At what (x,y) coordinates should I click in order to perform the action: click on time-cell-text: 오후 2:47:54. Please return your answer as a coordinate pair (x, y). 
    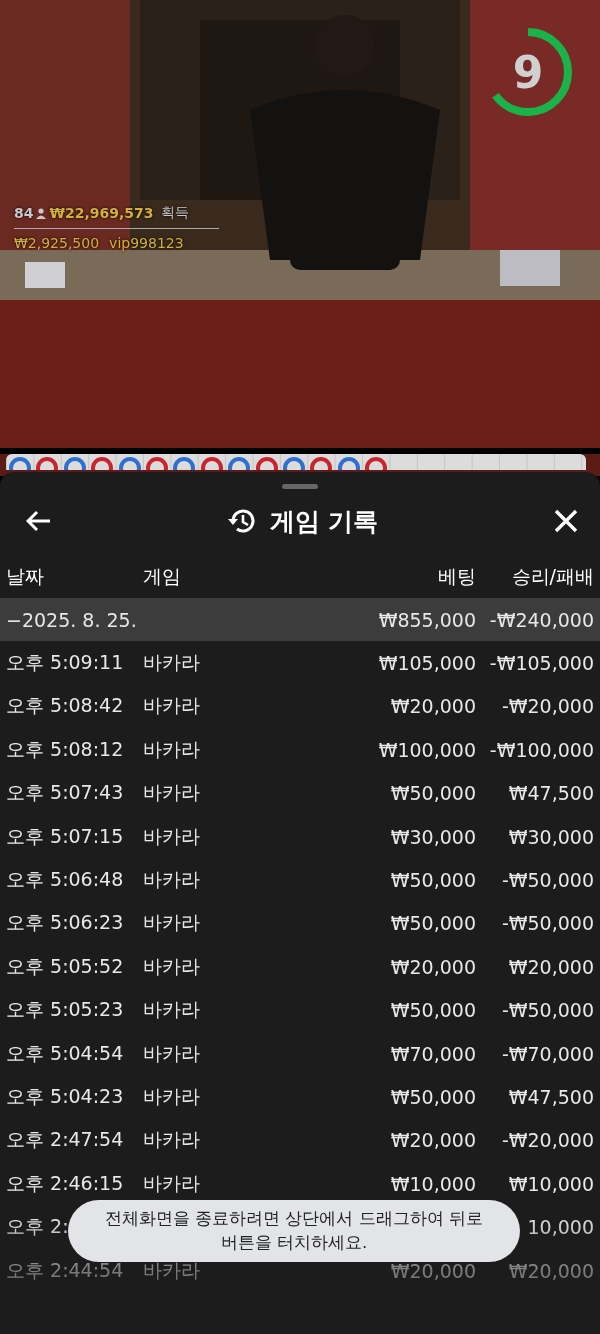
    Looking at the image, I should click on (65, 1140).